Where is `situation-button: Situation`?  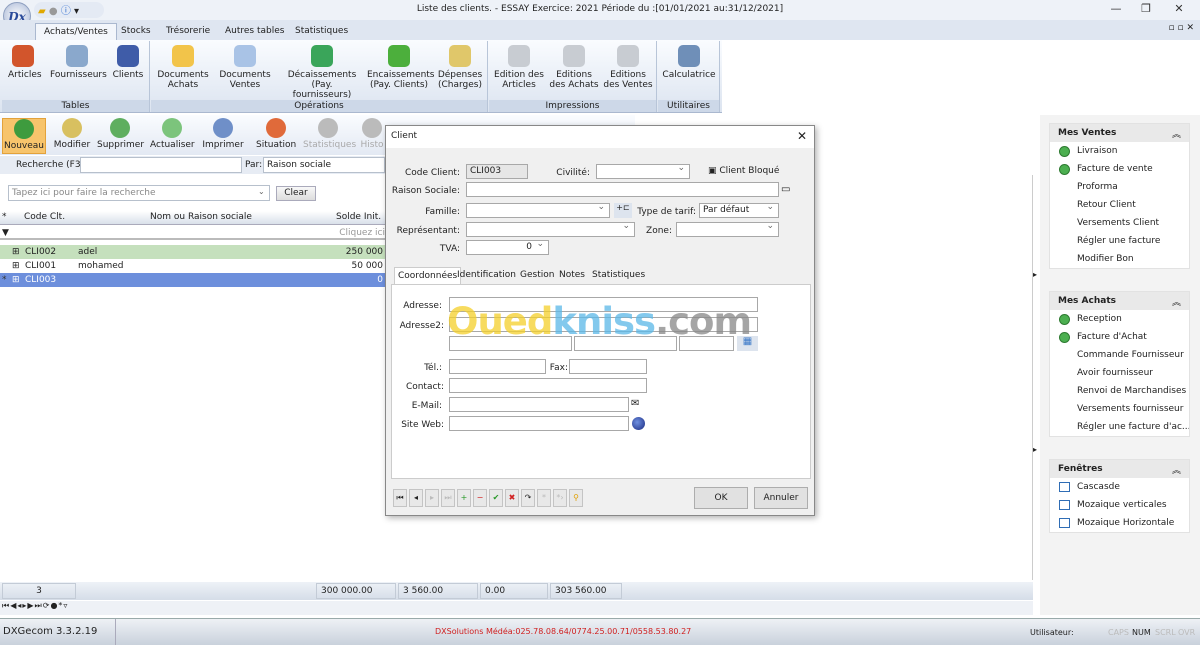 situation-button: Situation is located at coordinates (276, 134).